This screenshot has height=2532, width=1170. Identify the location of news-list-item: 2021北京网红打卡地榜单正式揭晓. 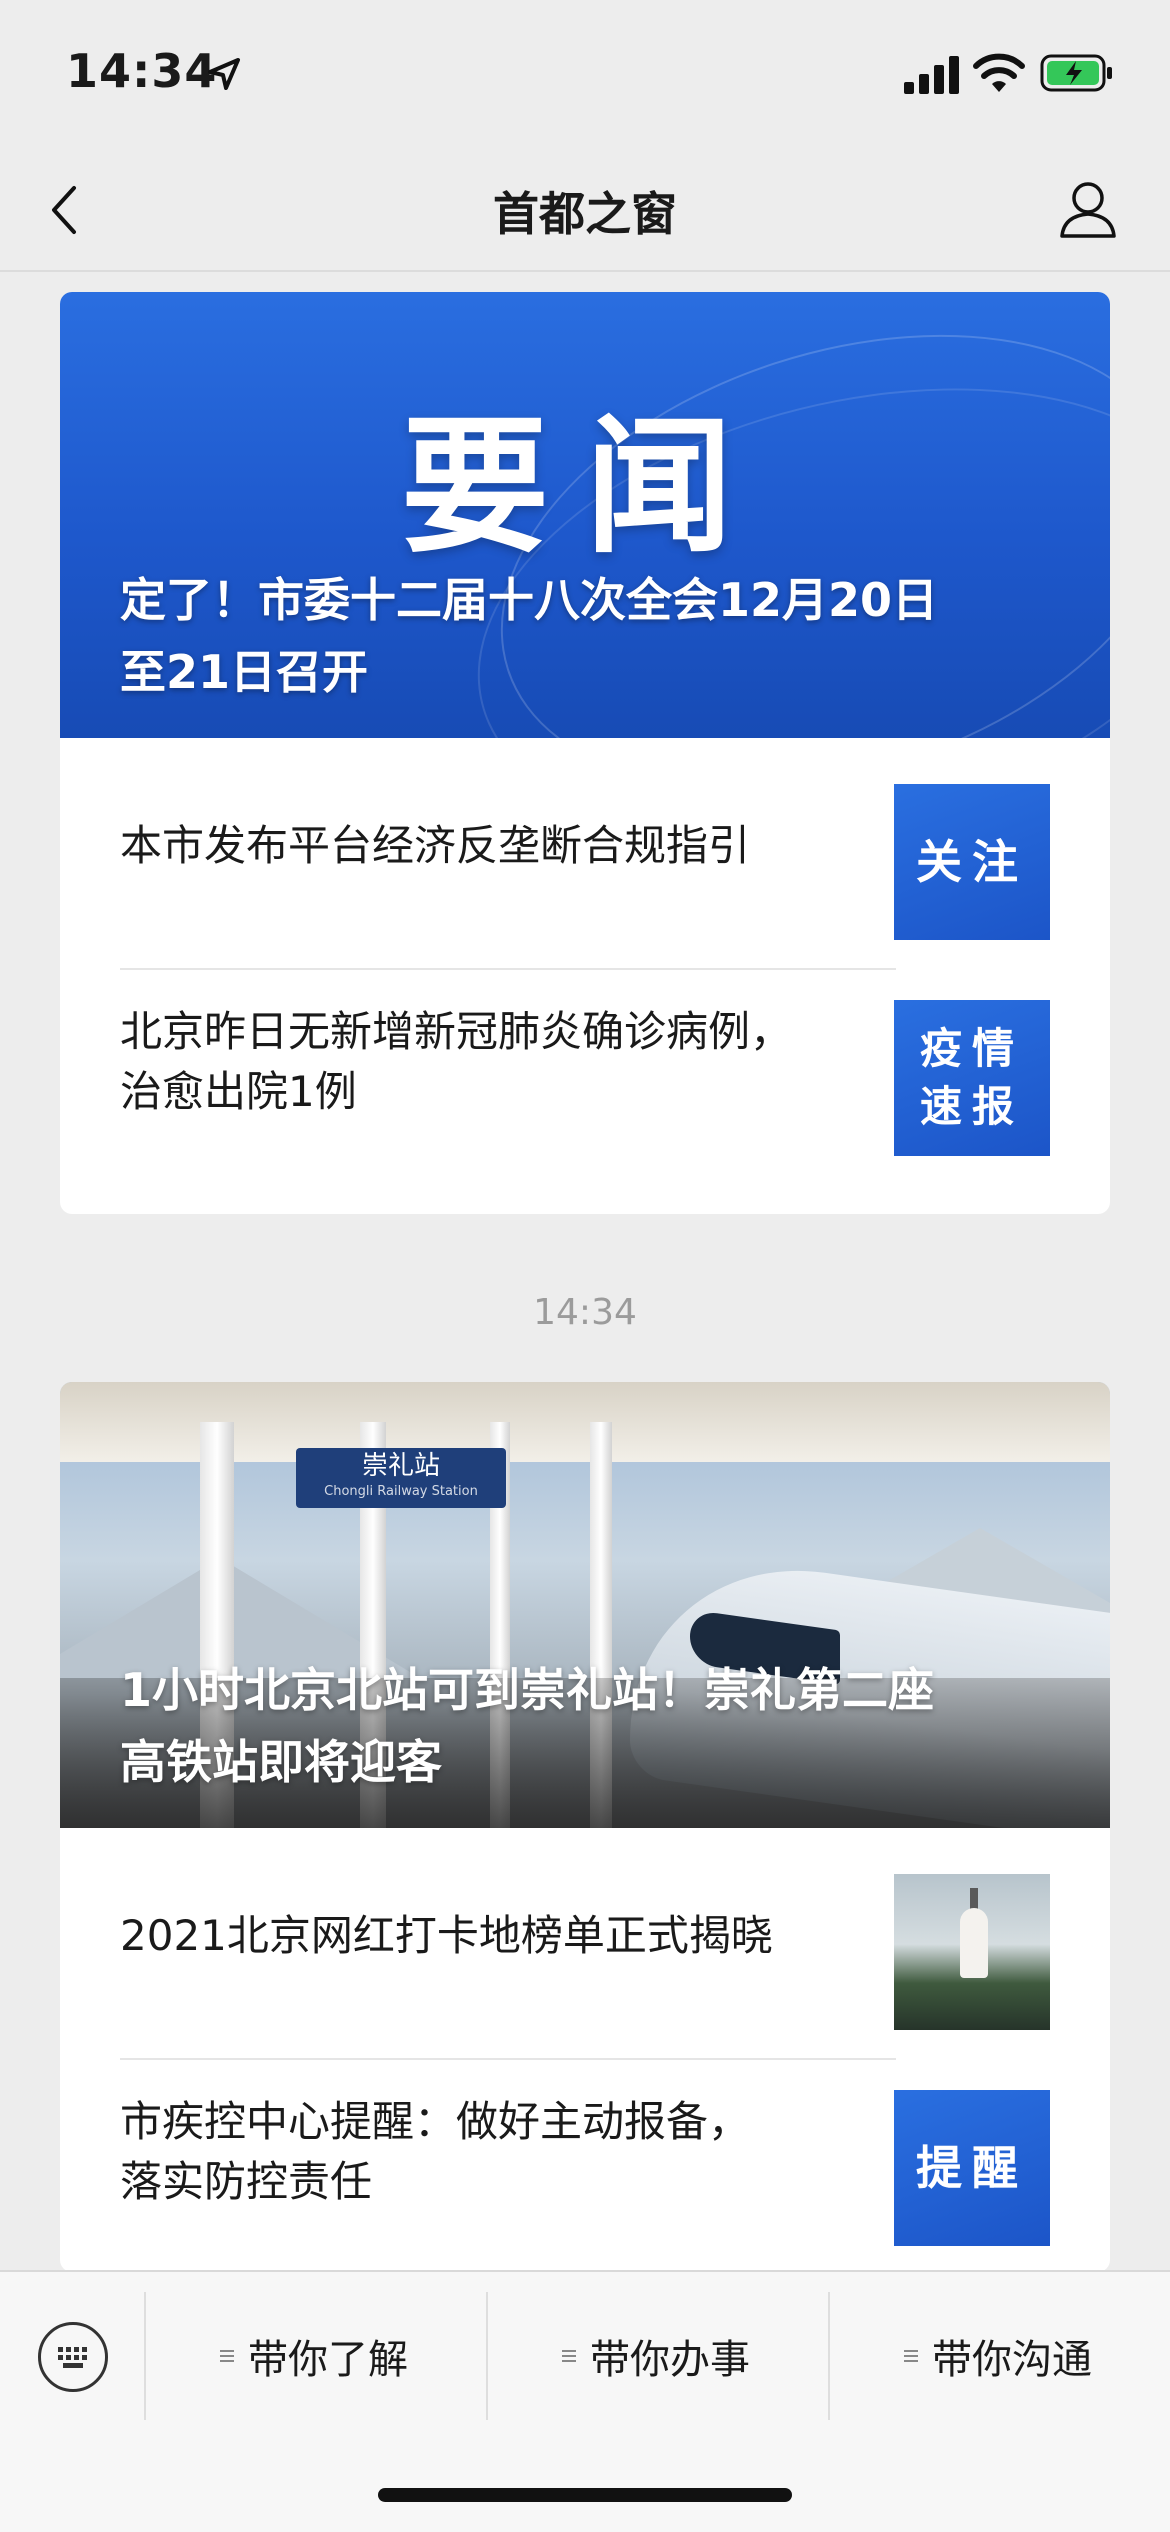
(585, 1936).